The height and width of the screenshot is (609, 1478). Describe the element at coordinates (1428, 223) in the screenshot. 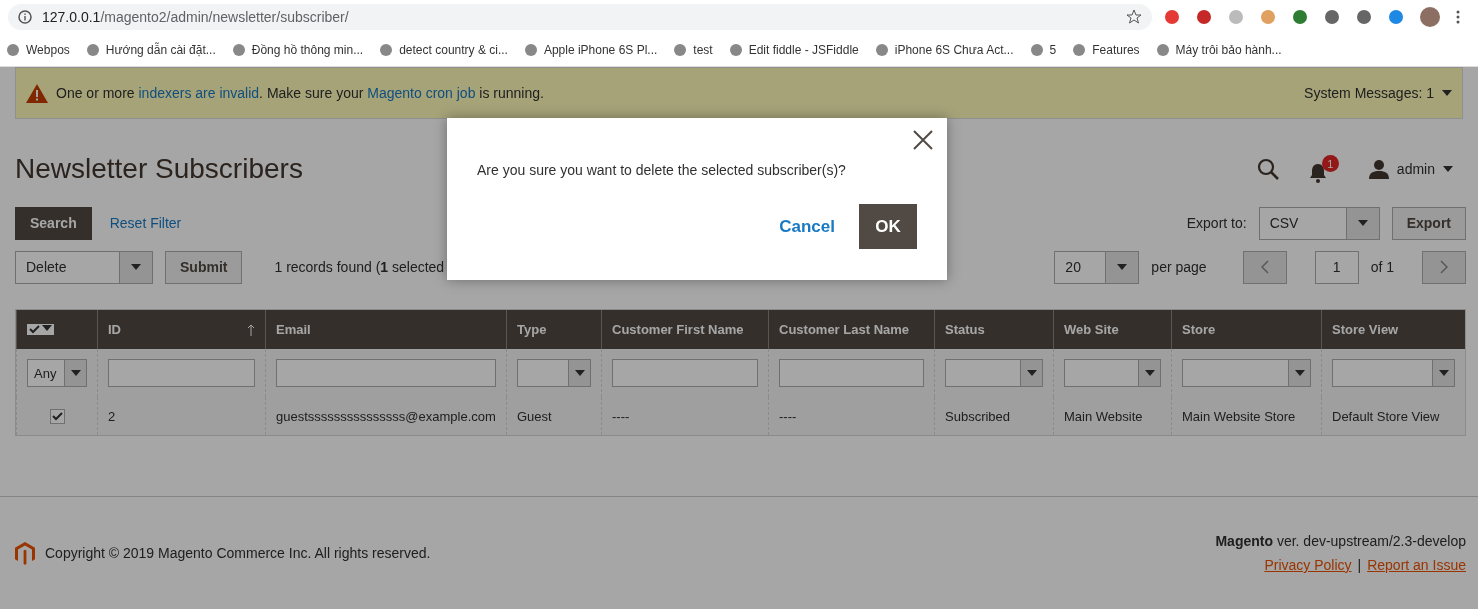

I see `export-button: Export` at that location.